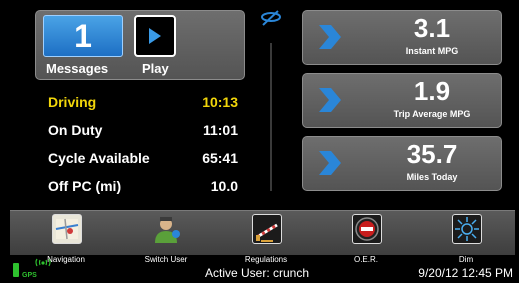 The height and width of the screenshot is (283, 519). I want to click on signal-icon, so click(43, 262).